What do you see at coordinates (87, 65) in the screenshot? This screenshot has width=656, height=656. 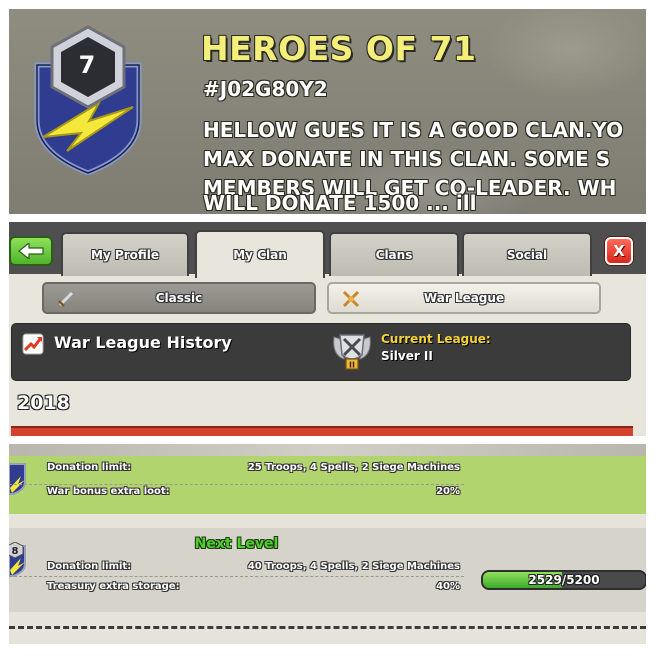 I see `clan-level-badge-text: 7` at bounding box center [87, 65].